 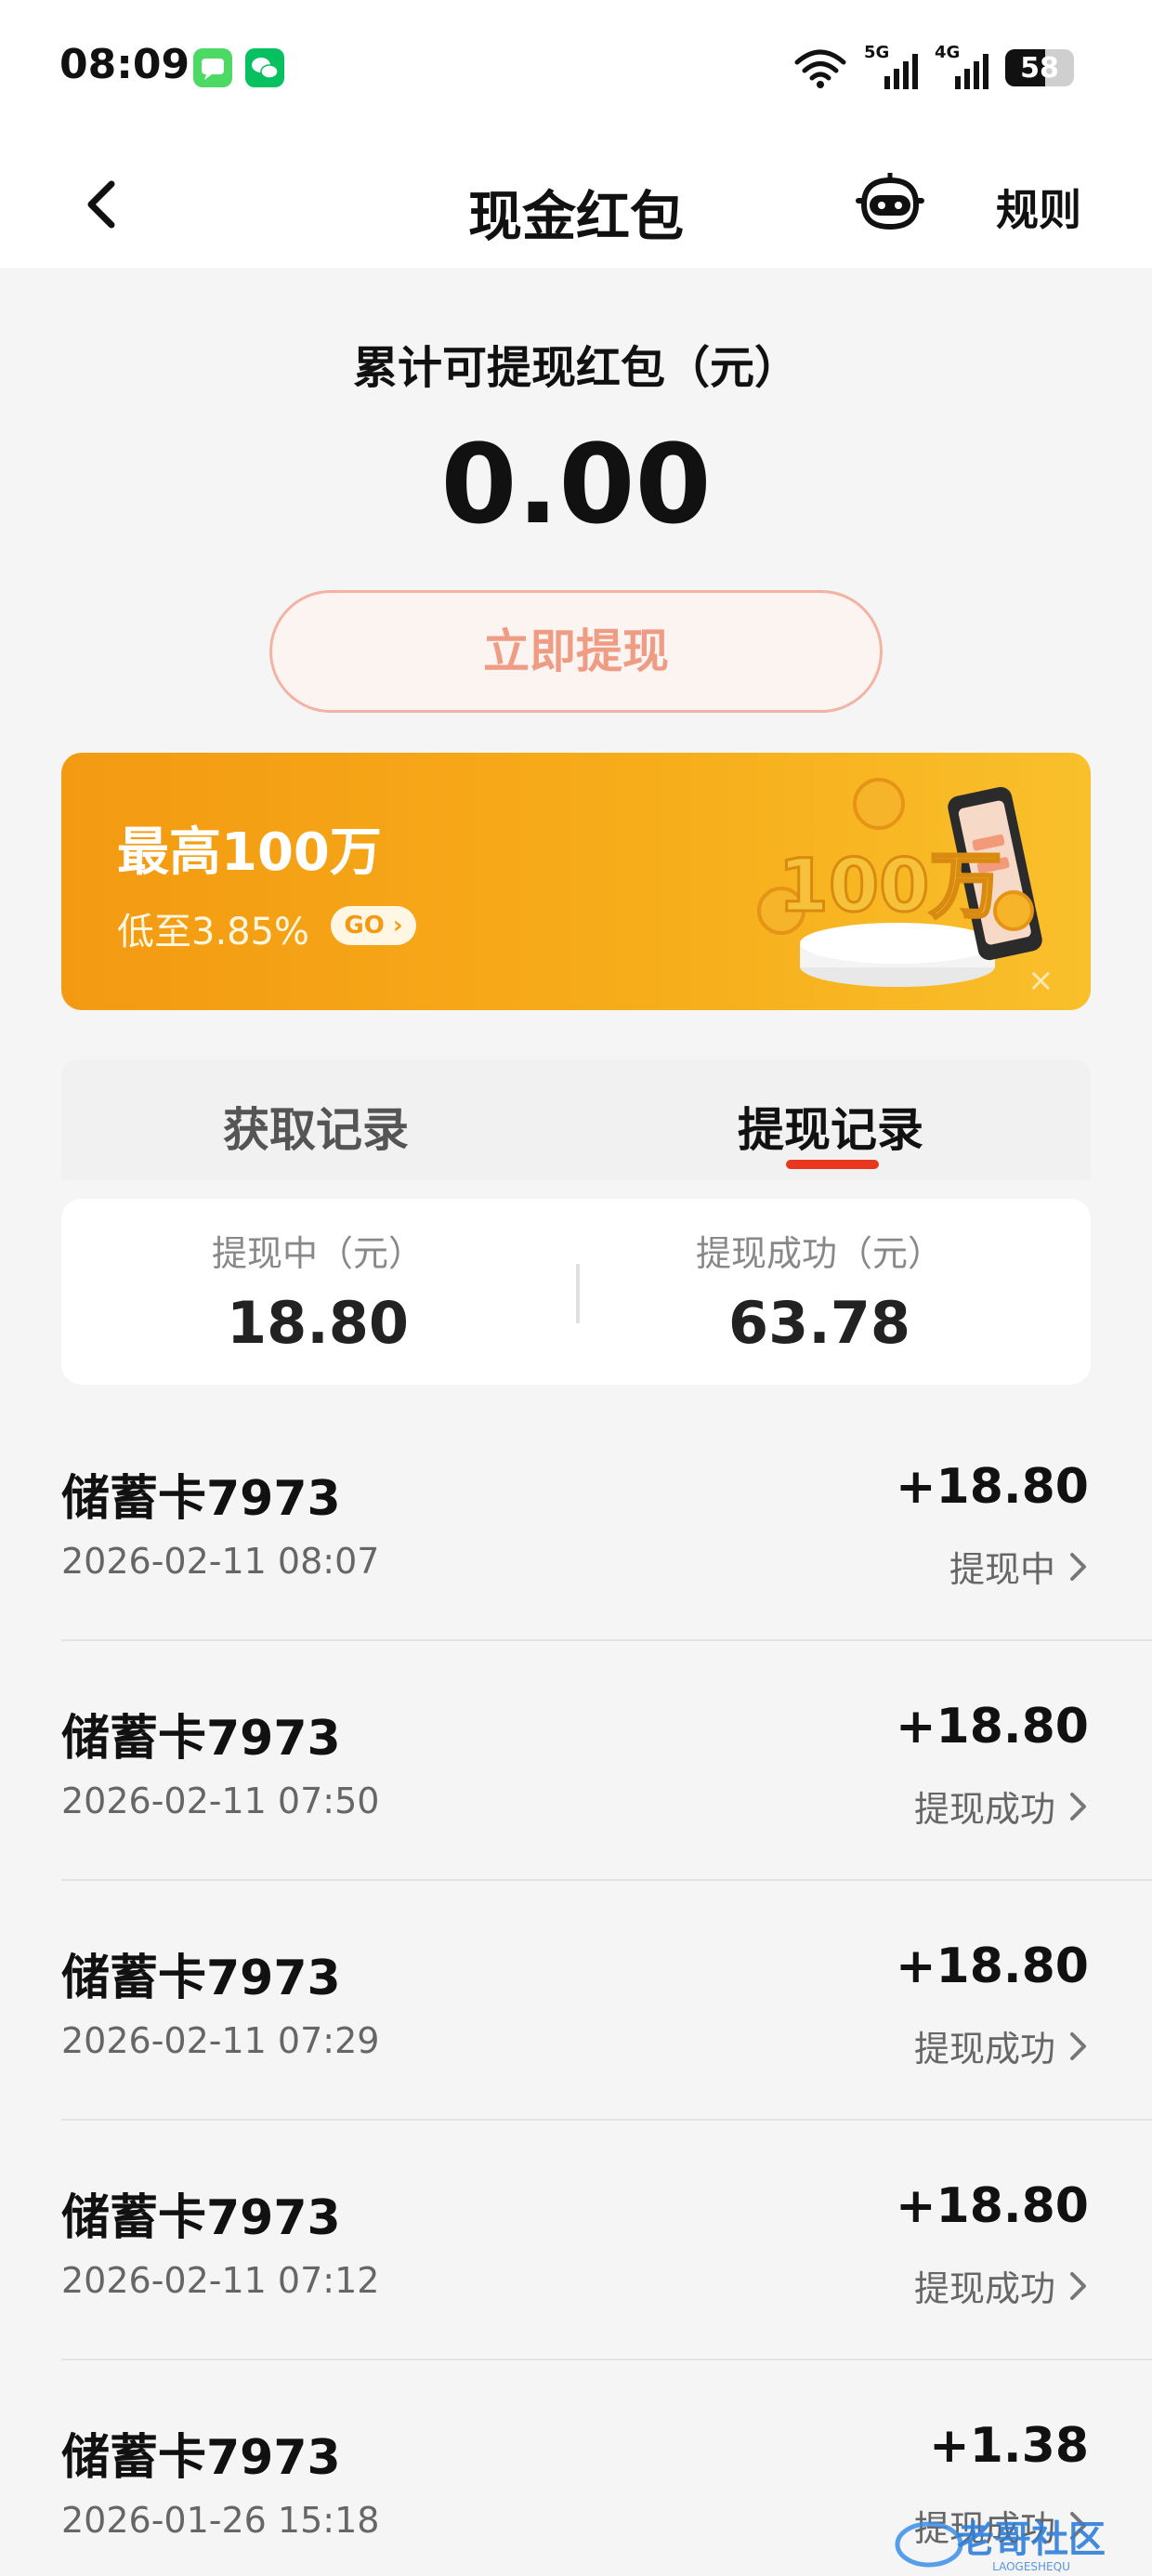 What do you see at coordinates (575, 216) in the screenshot?
I see `page-title: 现金红包` at bounding box center [575, 216].